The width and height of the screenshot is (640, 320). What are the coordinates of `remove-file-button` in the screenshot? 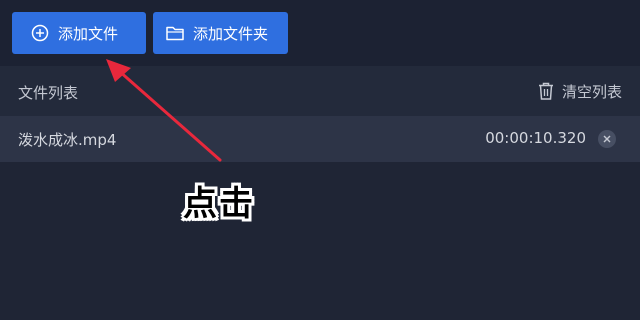 It's located at (607, 139).